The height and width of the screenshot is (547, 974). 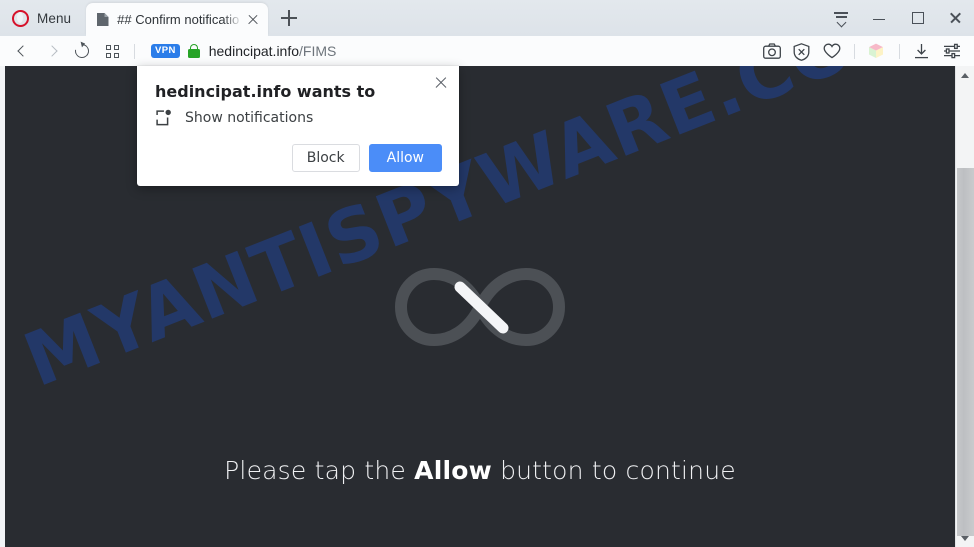 I want to click on downloads-button, so click(x=922, y=51).